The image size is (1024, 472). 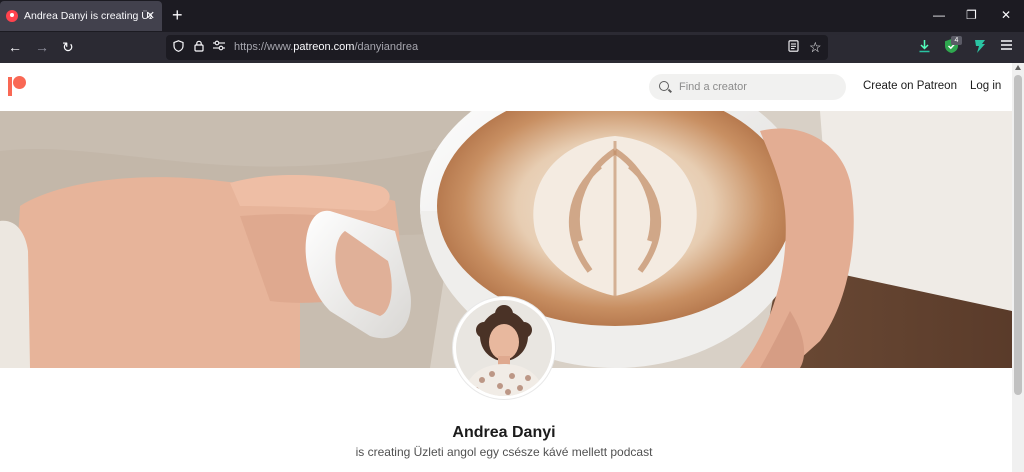 I want to click on shield-icon, so click(x=178, y=47).